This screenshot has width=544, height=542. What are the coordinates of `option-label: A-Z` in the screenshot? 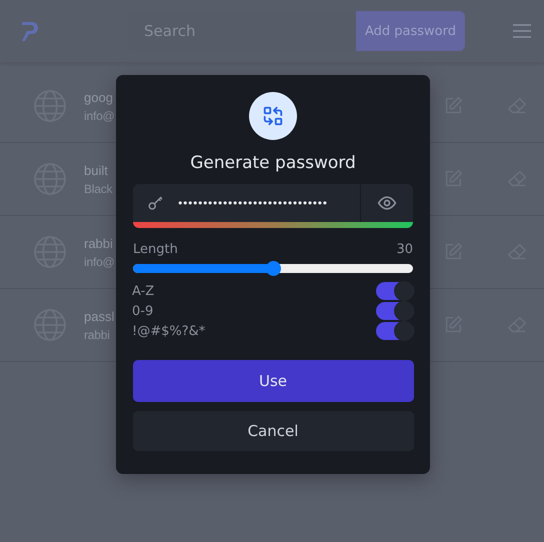 It's located at (143, 291).